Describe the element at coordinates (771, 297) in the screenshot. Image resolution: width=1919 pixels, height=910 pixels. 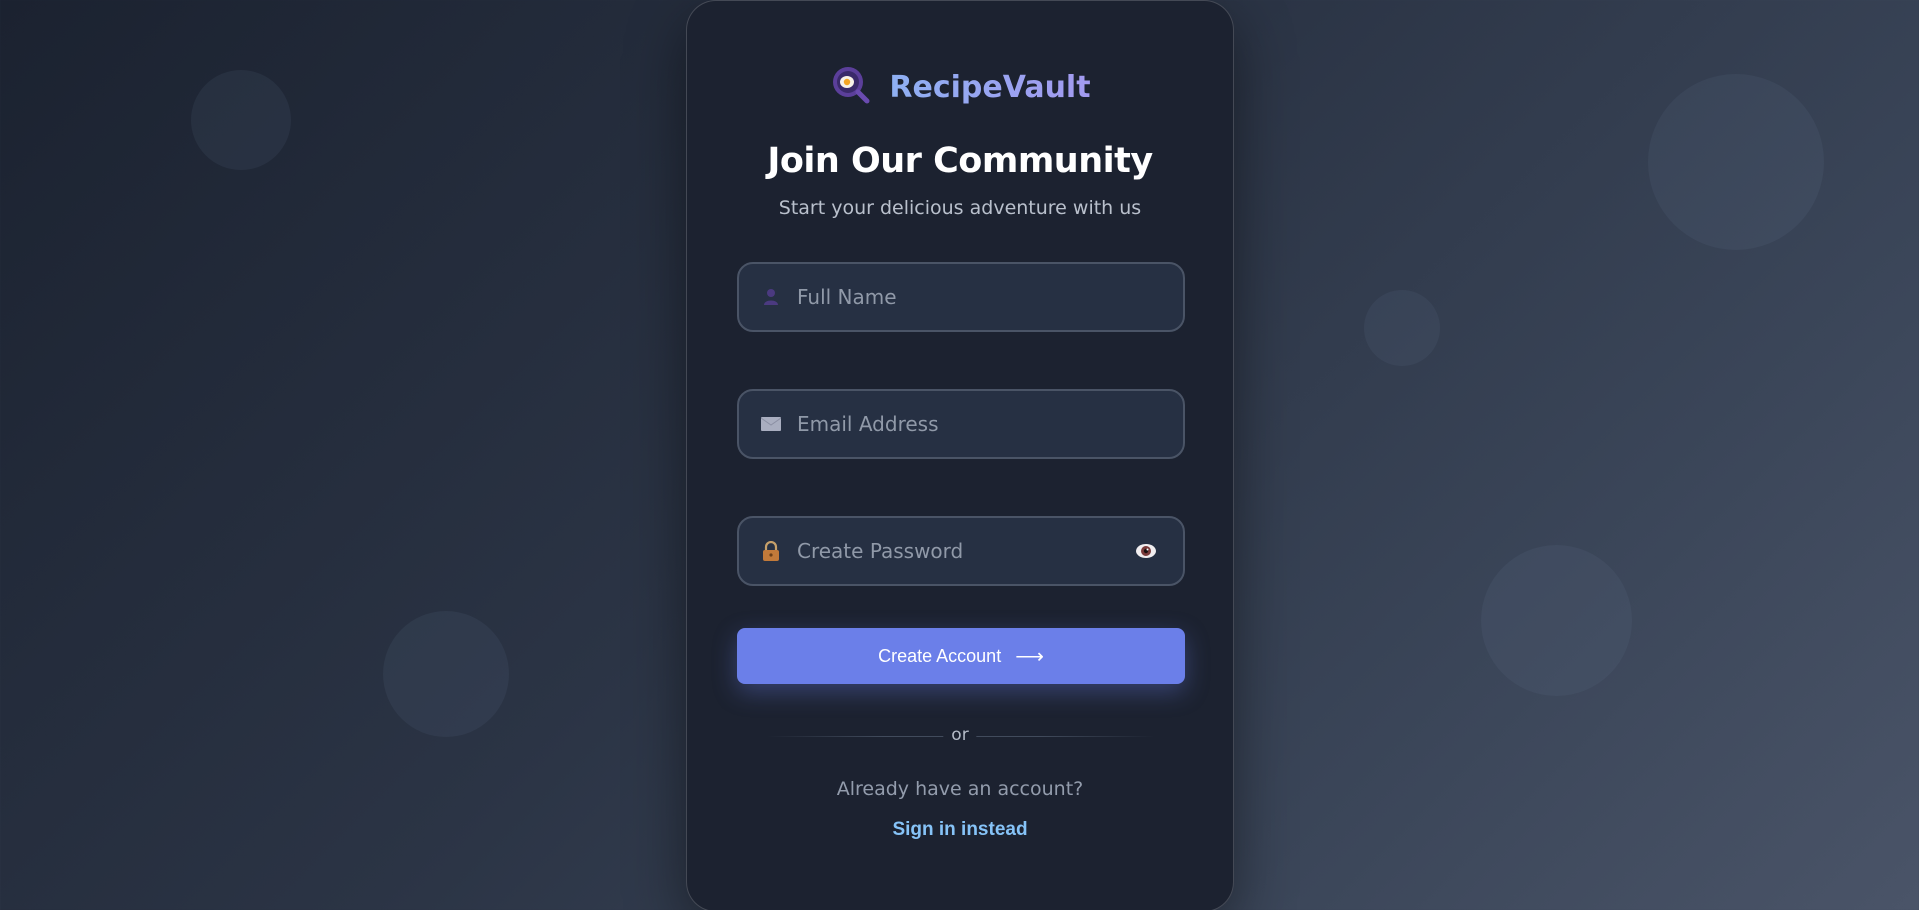
I see `user-icon` at that location.